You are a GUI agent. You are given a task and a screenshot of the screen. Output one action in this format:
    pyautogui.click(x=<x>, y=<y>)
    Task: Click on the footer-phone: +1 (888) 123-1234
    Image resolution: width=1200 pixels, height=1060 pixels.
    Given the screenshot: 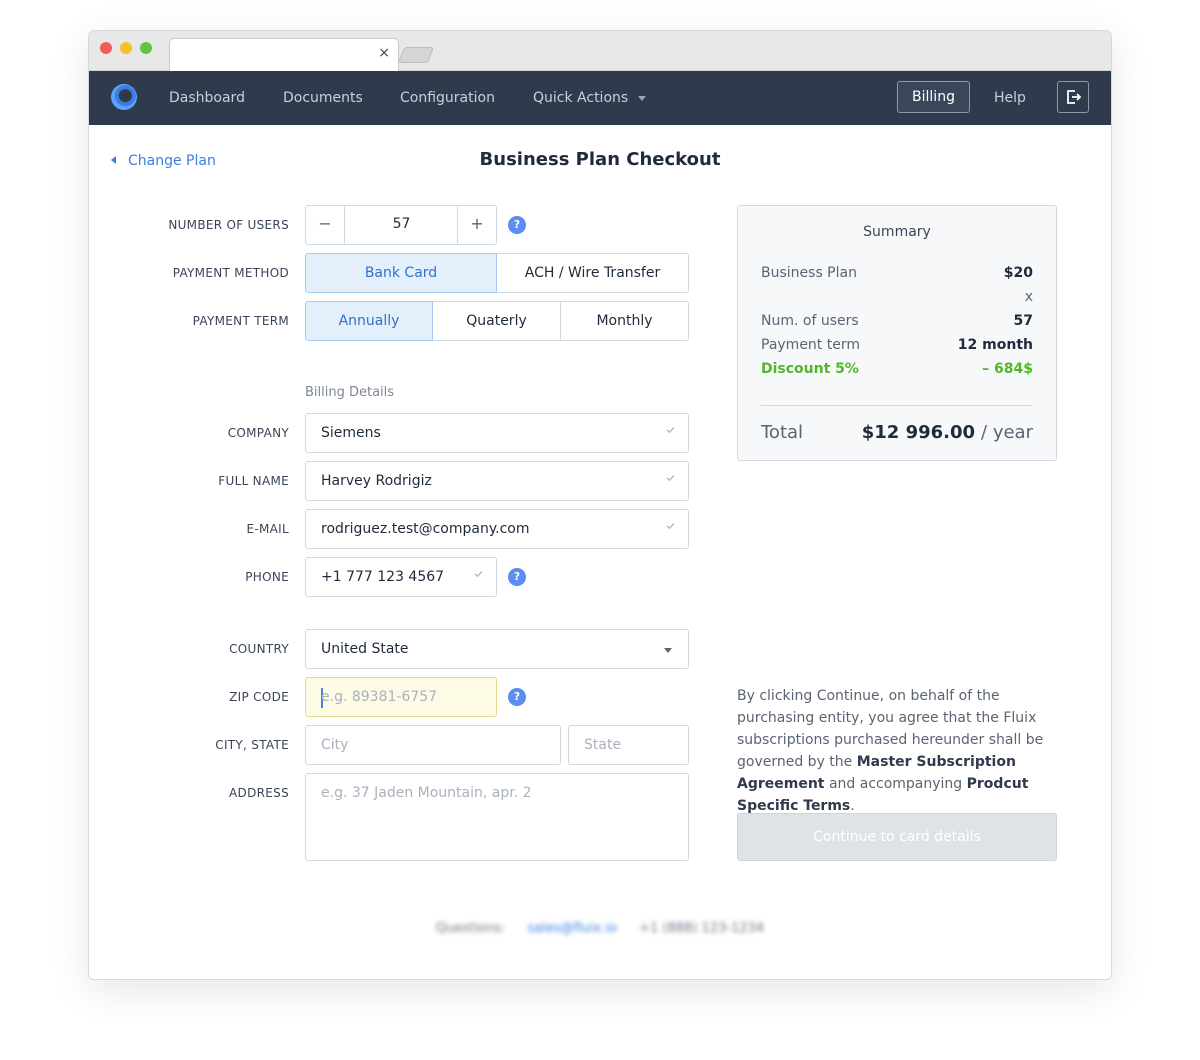 What is the action you would take?
    pyautogui.click(x=702, y=928)
    